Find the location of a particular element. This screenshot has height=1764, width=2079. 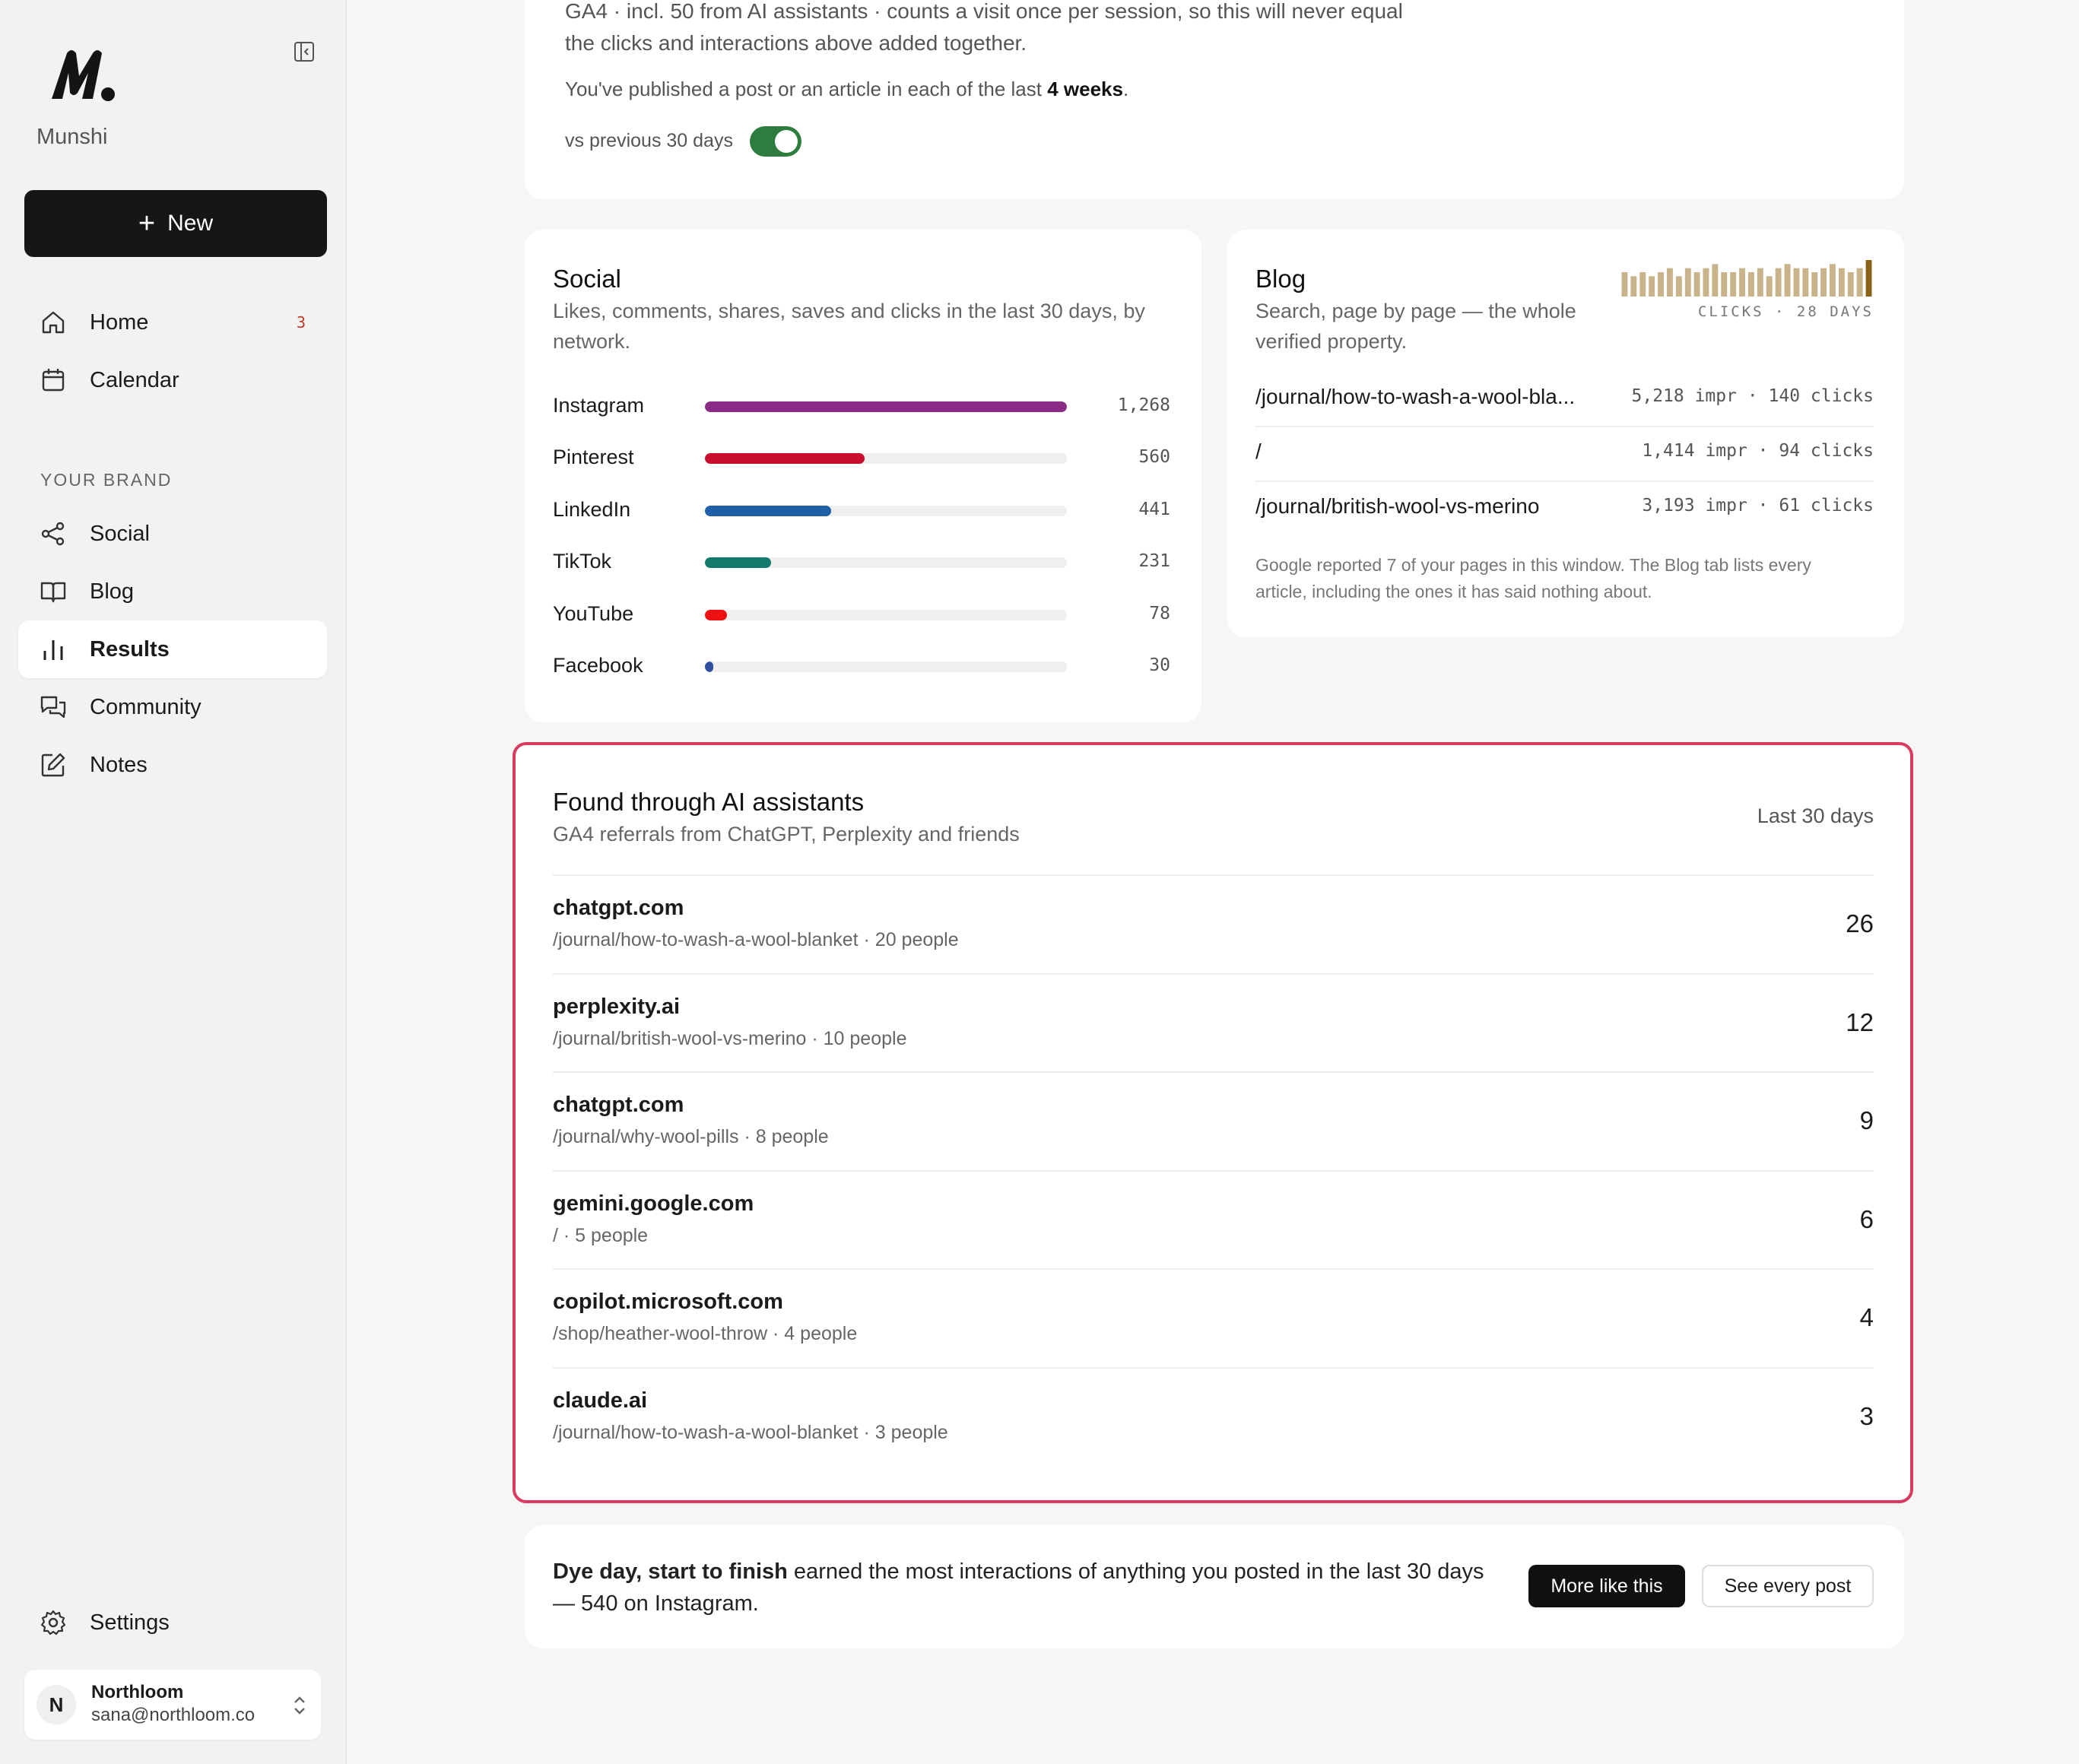

sidebar-item-calendar: Calendar is located at coordinates (172, 380).